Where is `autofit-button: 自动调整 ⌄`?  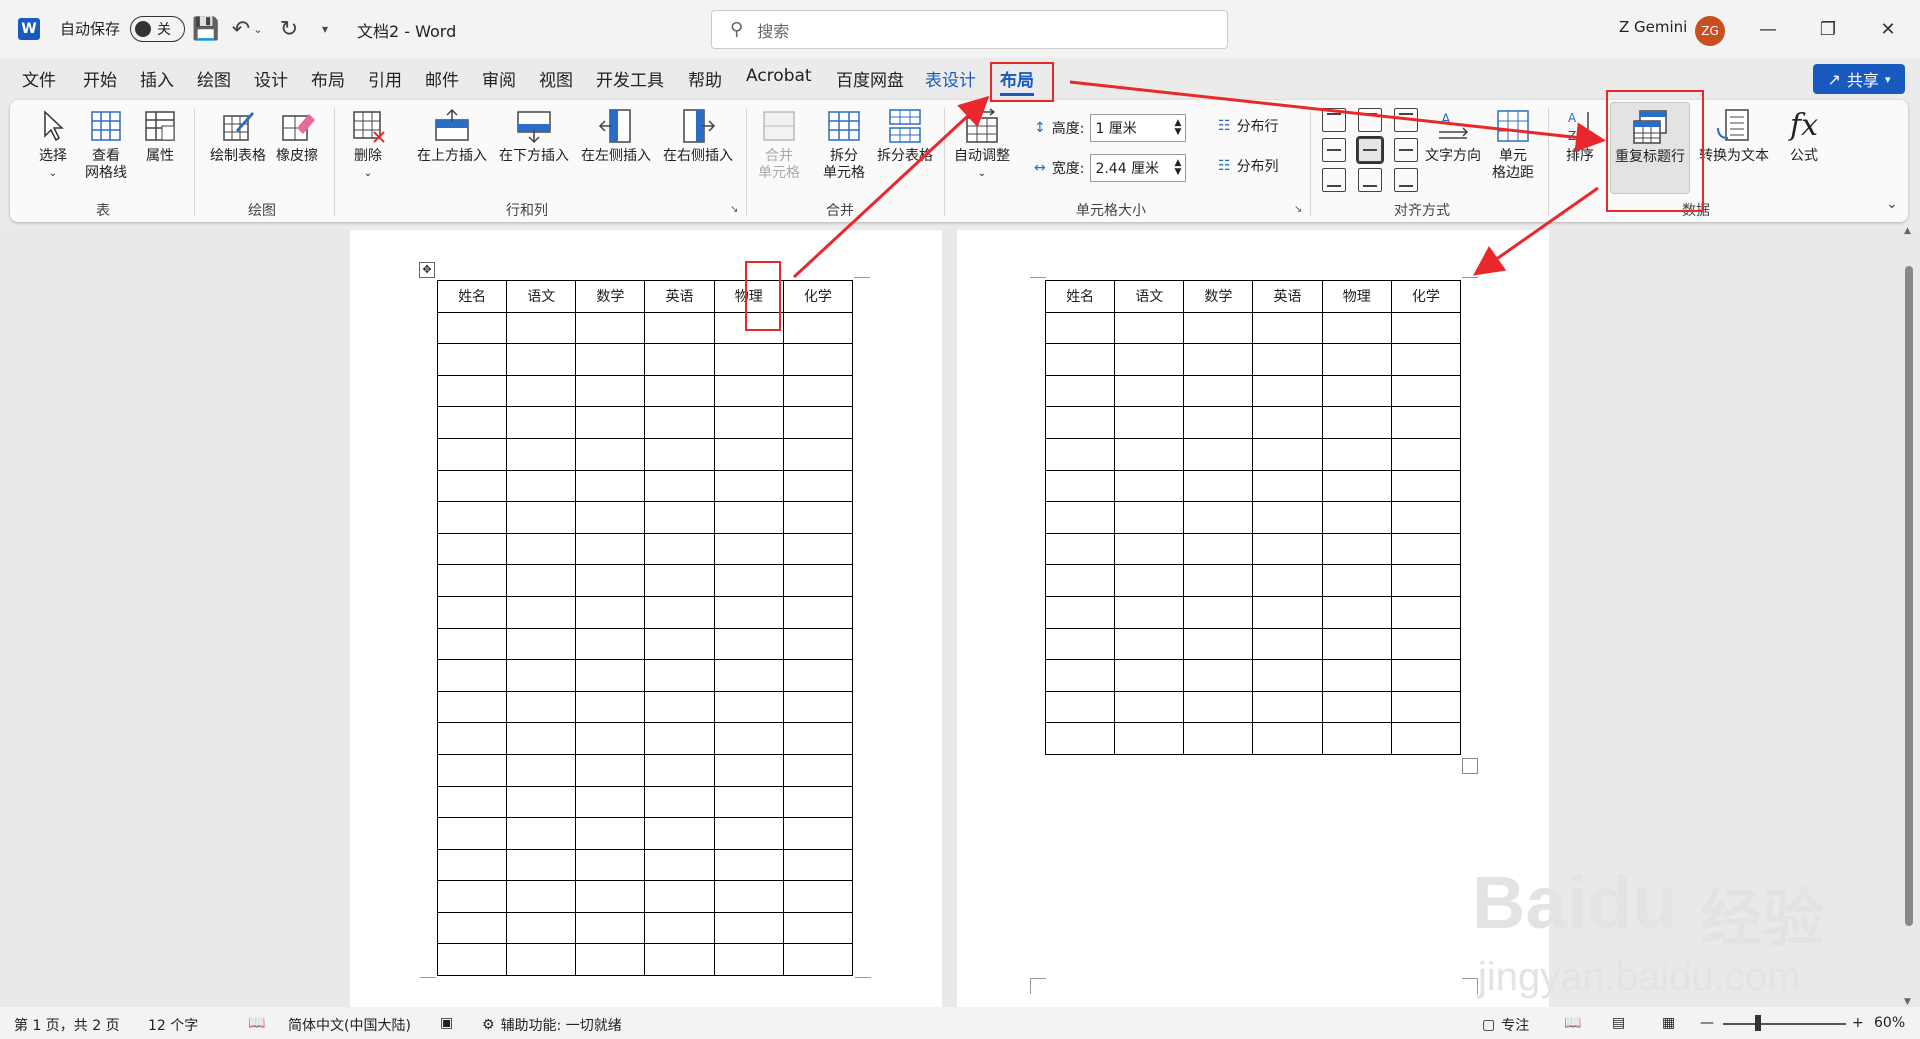 autofit-button: 自动调整 ⌄ is located at coordinates (982, 145).